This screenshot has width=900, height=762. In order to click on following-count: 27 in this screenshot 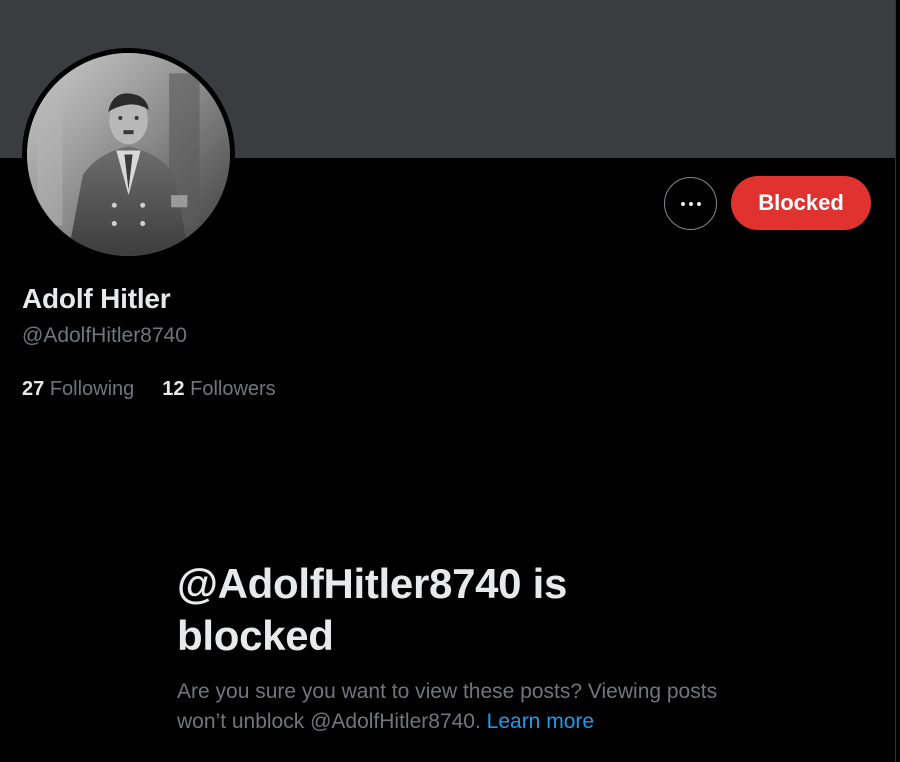, I will do `click(33, 389)`.